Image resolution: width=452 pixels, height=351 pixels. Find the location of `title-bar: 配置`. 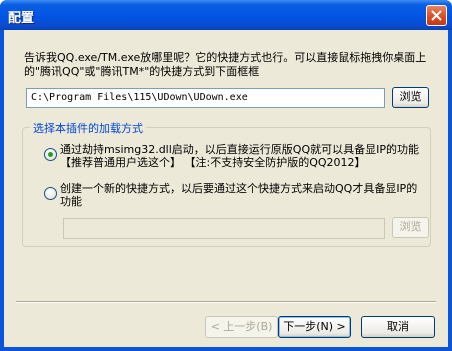

title-bar: 配置 is located at coordinates (226, 15).